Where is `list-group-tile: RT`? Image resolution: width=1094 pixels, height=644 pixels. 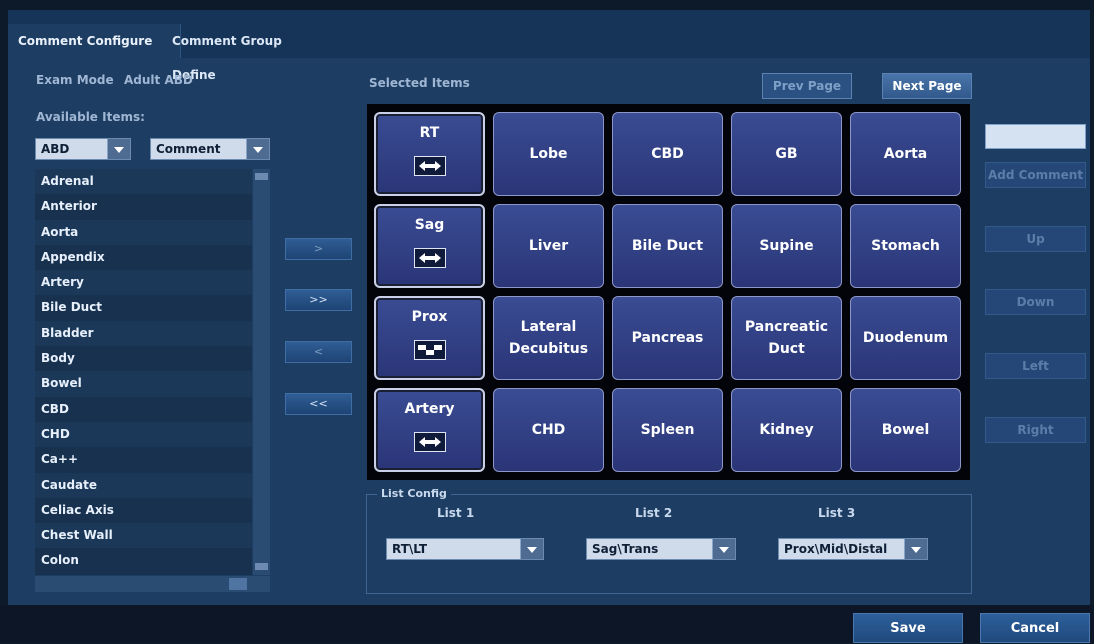
list-group-tile: RT is located at coordinates (429, 154).